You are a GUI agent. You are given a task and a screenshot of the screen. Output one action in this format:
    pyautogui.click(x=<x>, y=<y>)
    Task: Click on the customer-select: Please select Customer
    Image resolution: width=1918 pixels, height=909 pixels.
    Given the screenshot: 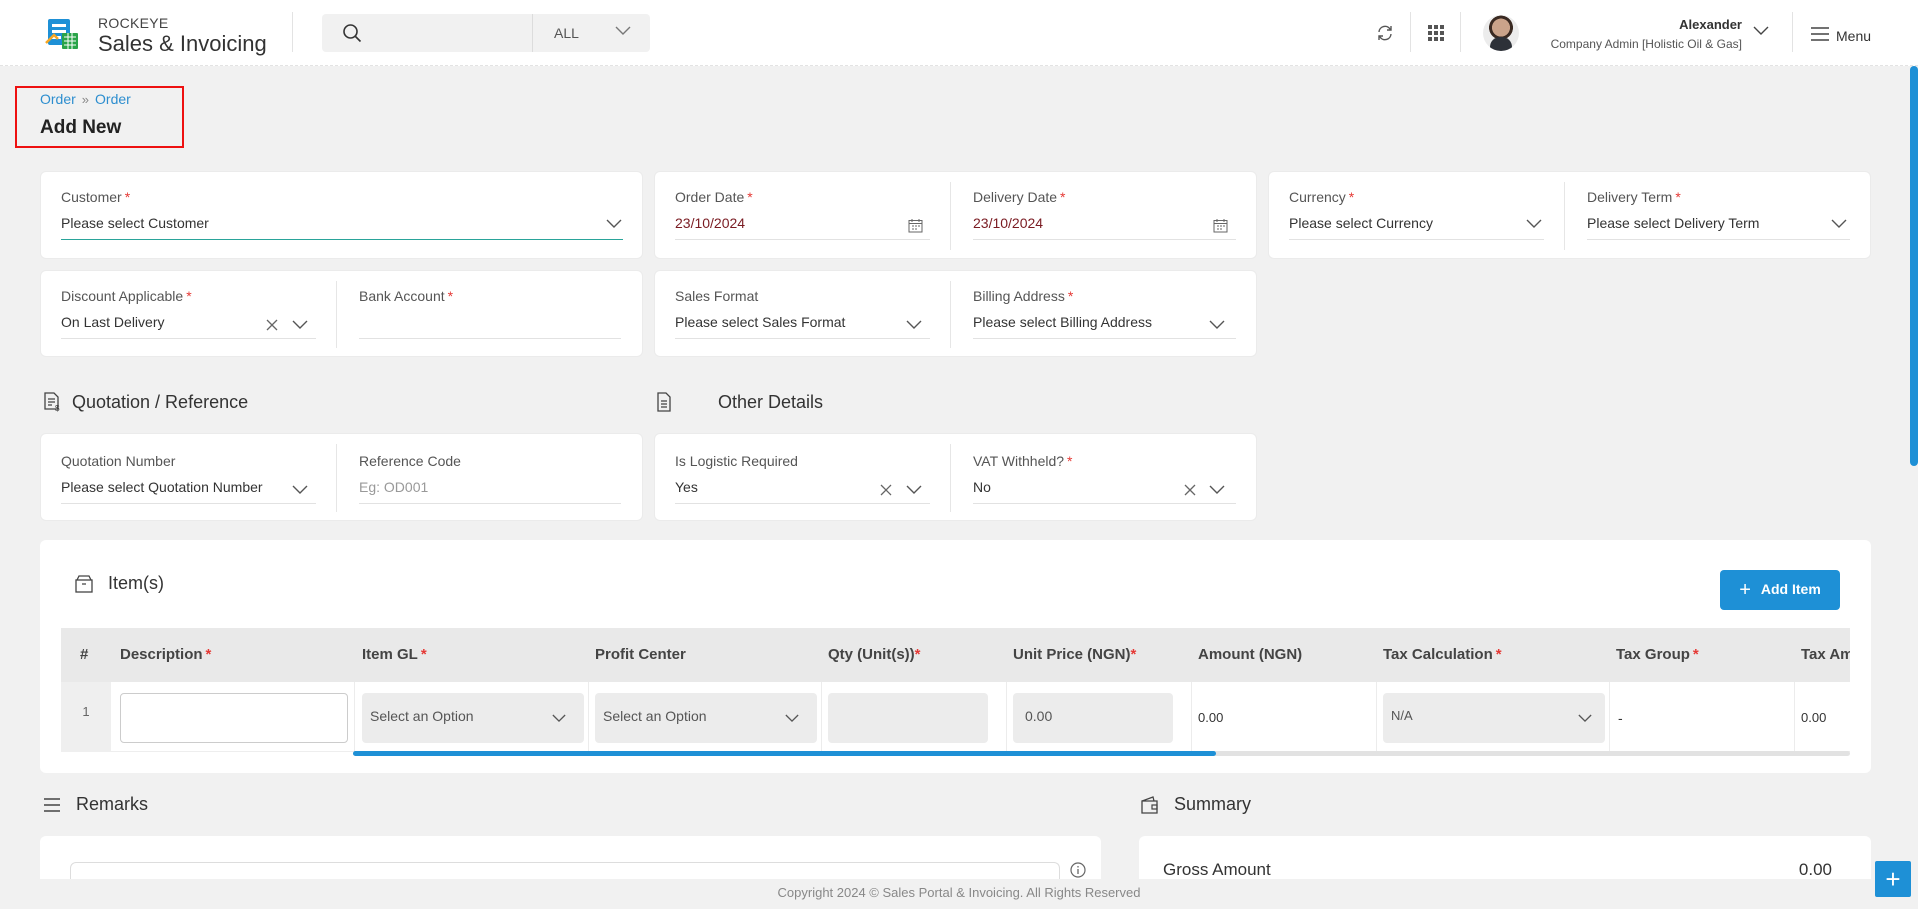 What is the action you would take?
    pyautogui.click(x=135, y=223)
    